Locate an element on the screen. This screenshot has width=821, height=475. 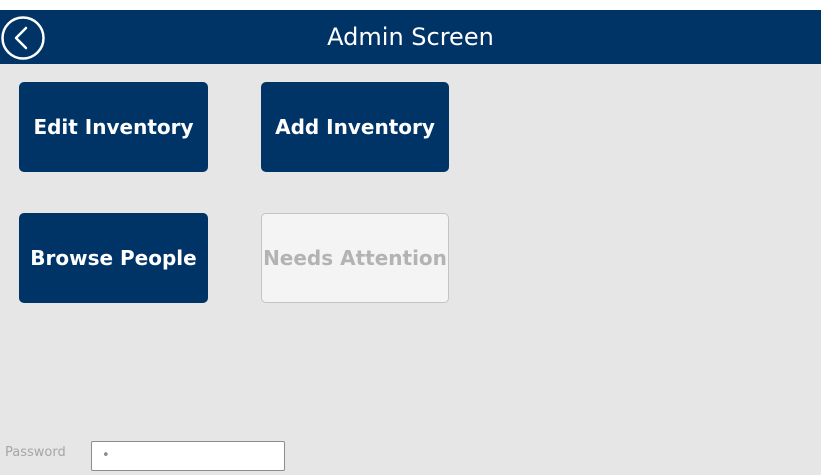
browse-people-button: Browse People is located at coordinates (113, 258).